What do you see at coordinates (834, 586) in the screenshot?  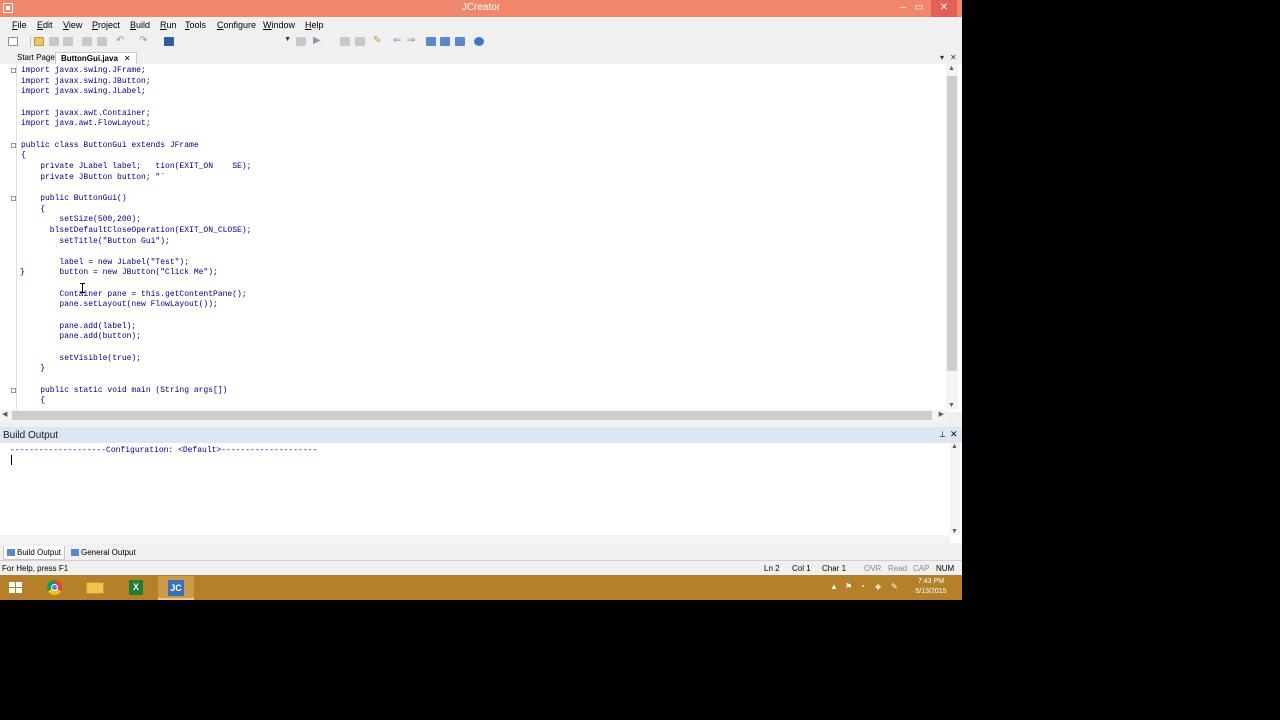 I see `show-hidden-icon: ▲` at bounding box center [834, 586].